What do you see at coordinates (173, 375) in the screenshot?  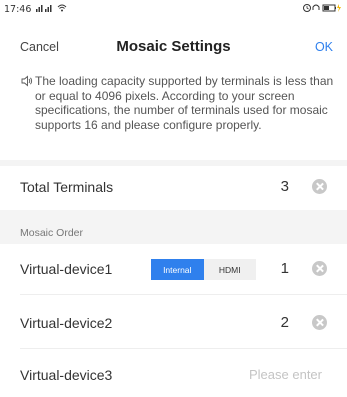 I see `virtual-device3-row: Virtual-device3 Please enter` at bounding box center [173, 375].